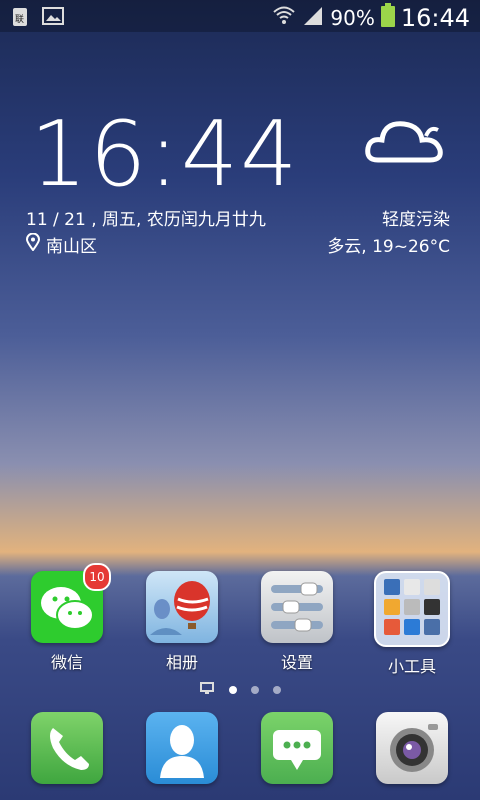 Image resolution: width=480 pixels, height=800 pixels. I want to click on sim-card-icon: 联, so click(21, 19).